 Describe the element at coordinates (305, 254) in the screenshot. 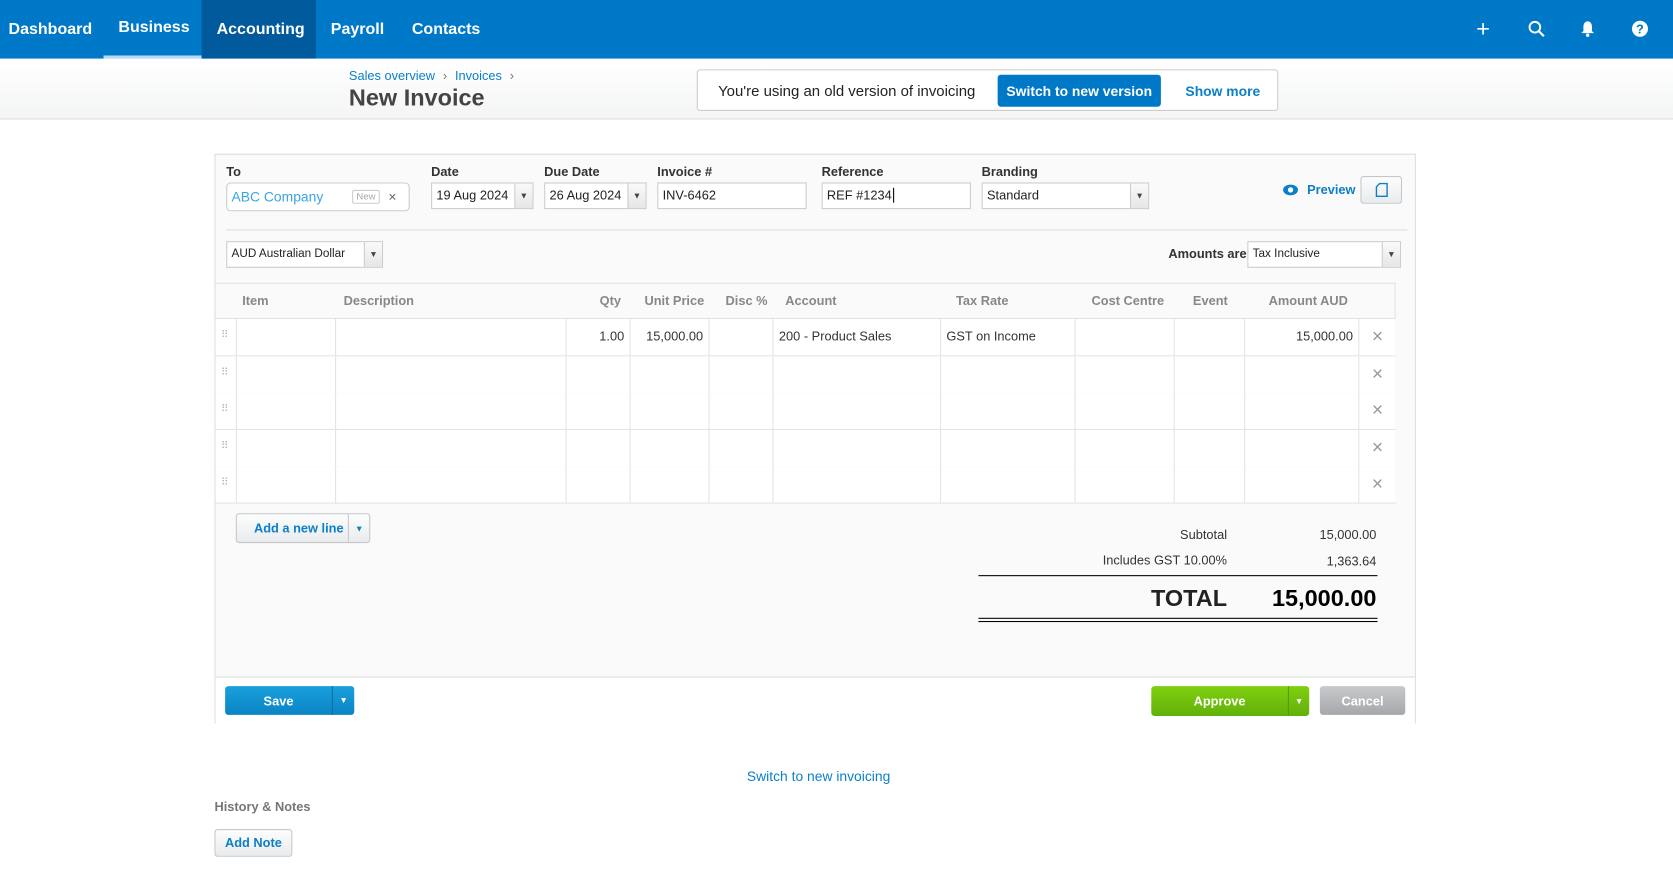

I see `currency-select: AUD Australian Dollar ▼` at that location.